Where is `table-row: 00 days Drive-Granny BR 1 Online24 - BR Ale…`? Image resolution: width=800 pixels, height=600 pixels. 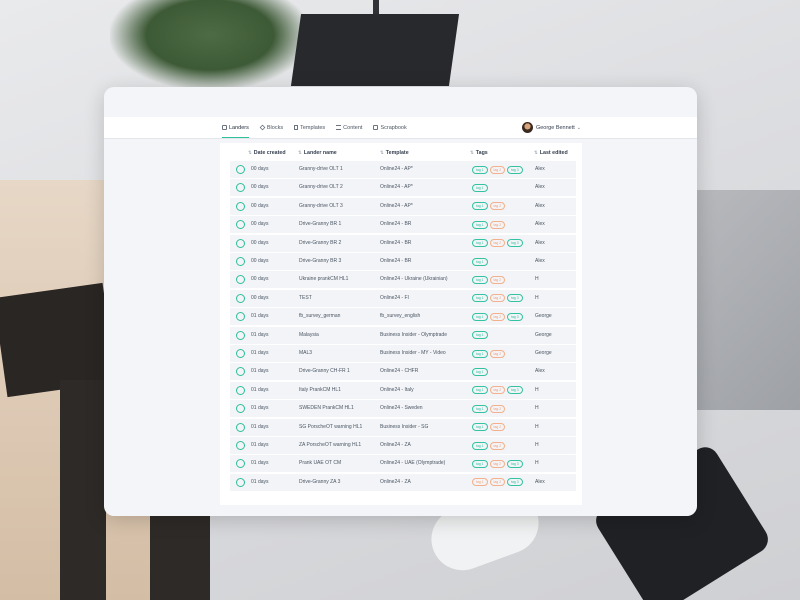
table-row: 00 days Drive-Granny BR 1 Online24 - BR Ale… is located at coordinates (403, 225).